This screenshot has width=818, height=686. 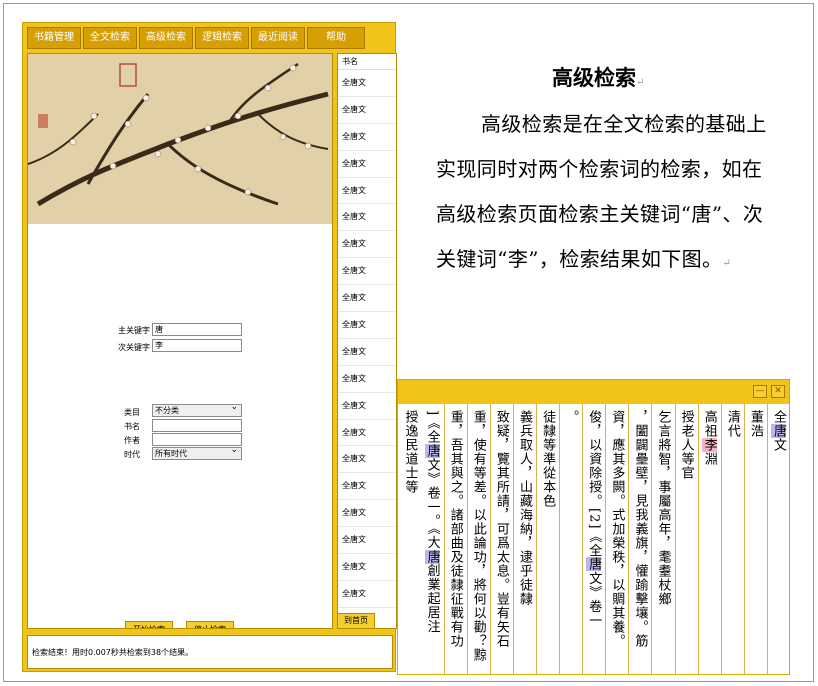 I want to click on text-column: 致疑，覽其所請，可爲太息。豈有矢石, so click(x=502, y=539).